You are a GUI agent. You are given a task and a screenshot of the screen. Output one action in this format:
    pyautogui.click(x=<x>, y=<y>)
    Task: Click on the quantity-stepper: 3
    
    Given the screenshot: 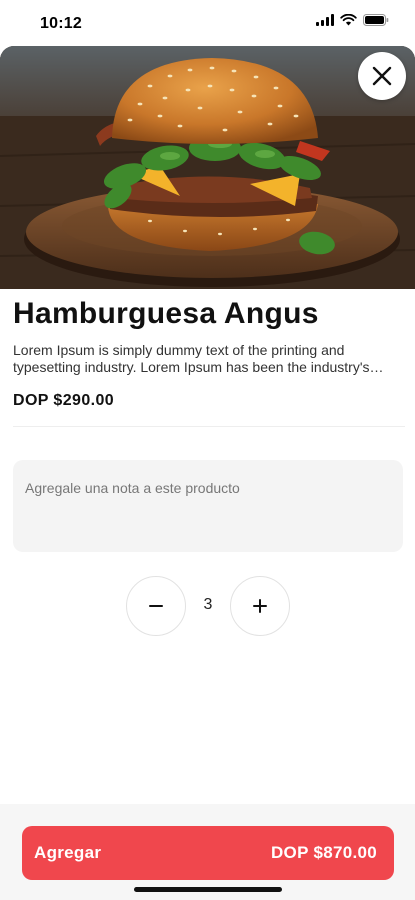 What is the action you would take?
    pyautogui.click(x=208, y=606)
    